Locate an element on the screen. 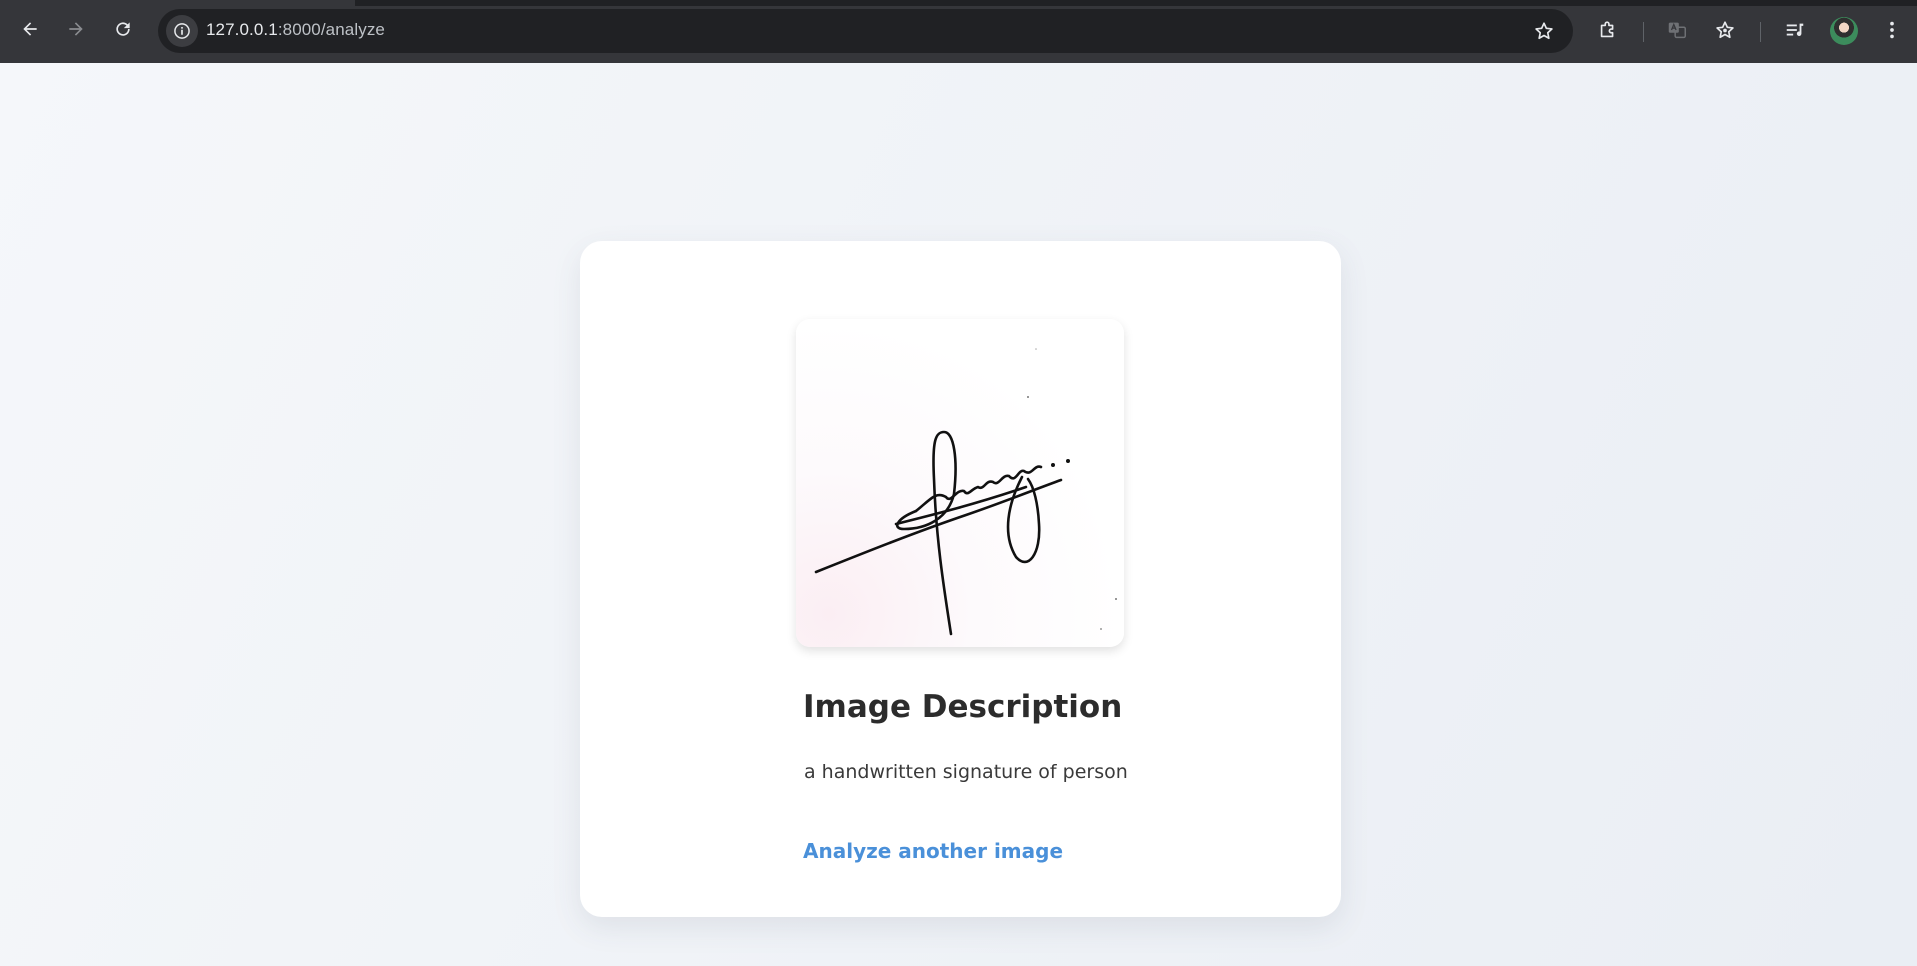 Image resolution: width=1917 pixels, height=966 pixels. arrow-left-icon is located at coordinates (30, 29).